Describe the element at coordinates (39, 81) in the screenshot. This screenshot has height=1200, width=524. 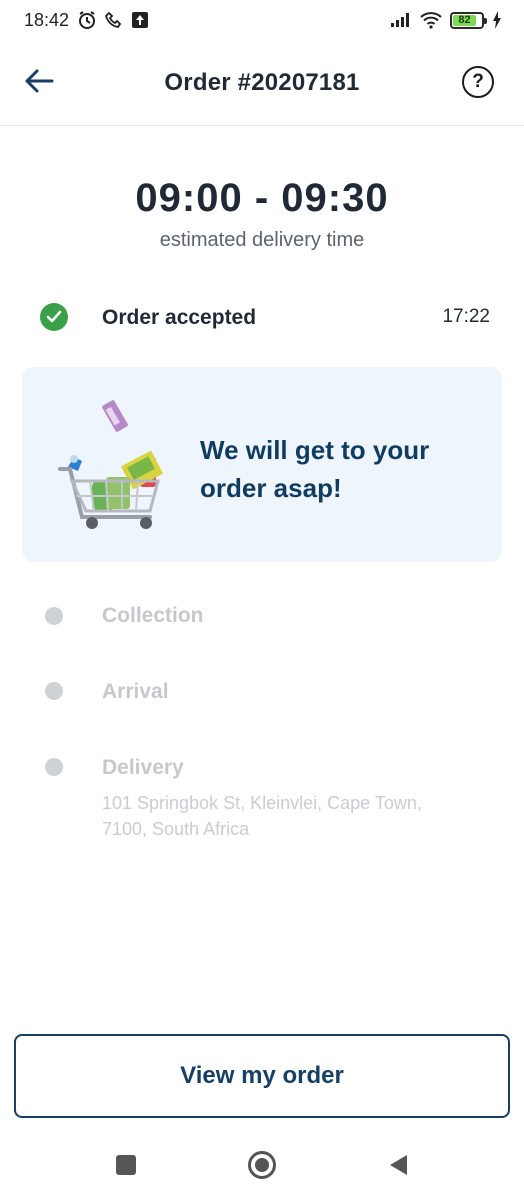
I see `arrow-left-icon` at that location.